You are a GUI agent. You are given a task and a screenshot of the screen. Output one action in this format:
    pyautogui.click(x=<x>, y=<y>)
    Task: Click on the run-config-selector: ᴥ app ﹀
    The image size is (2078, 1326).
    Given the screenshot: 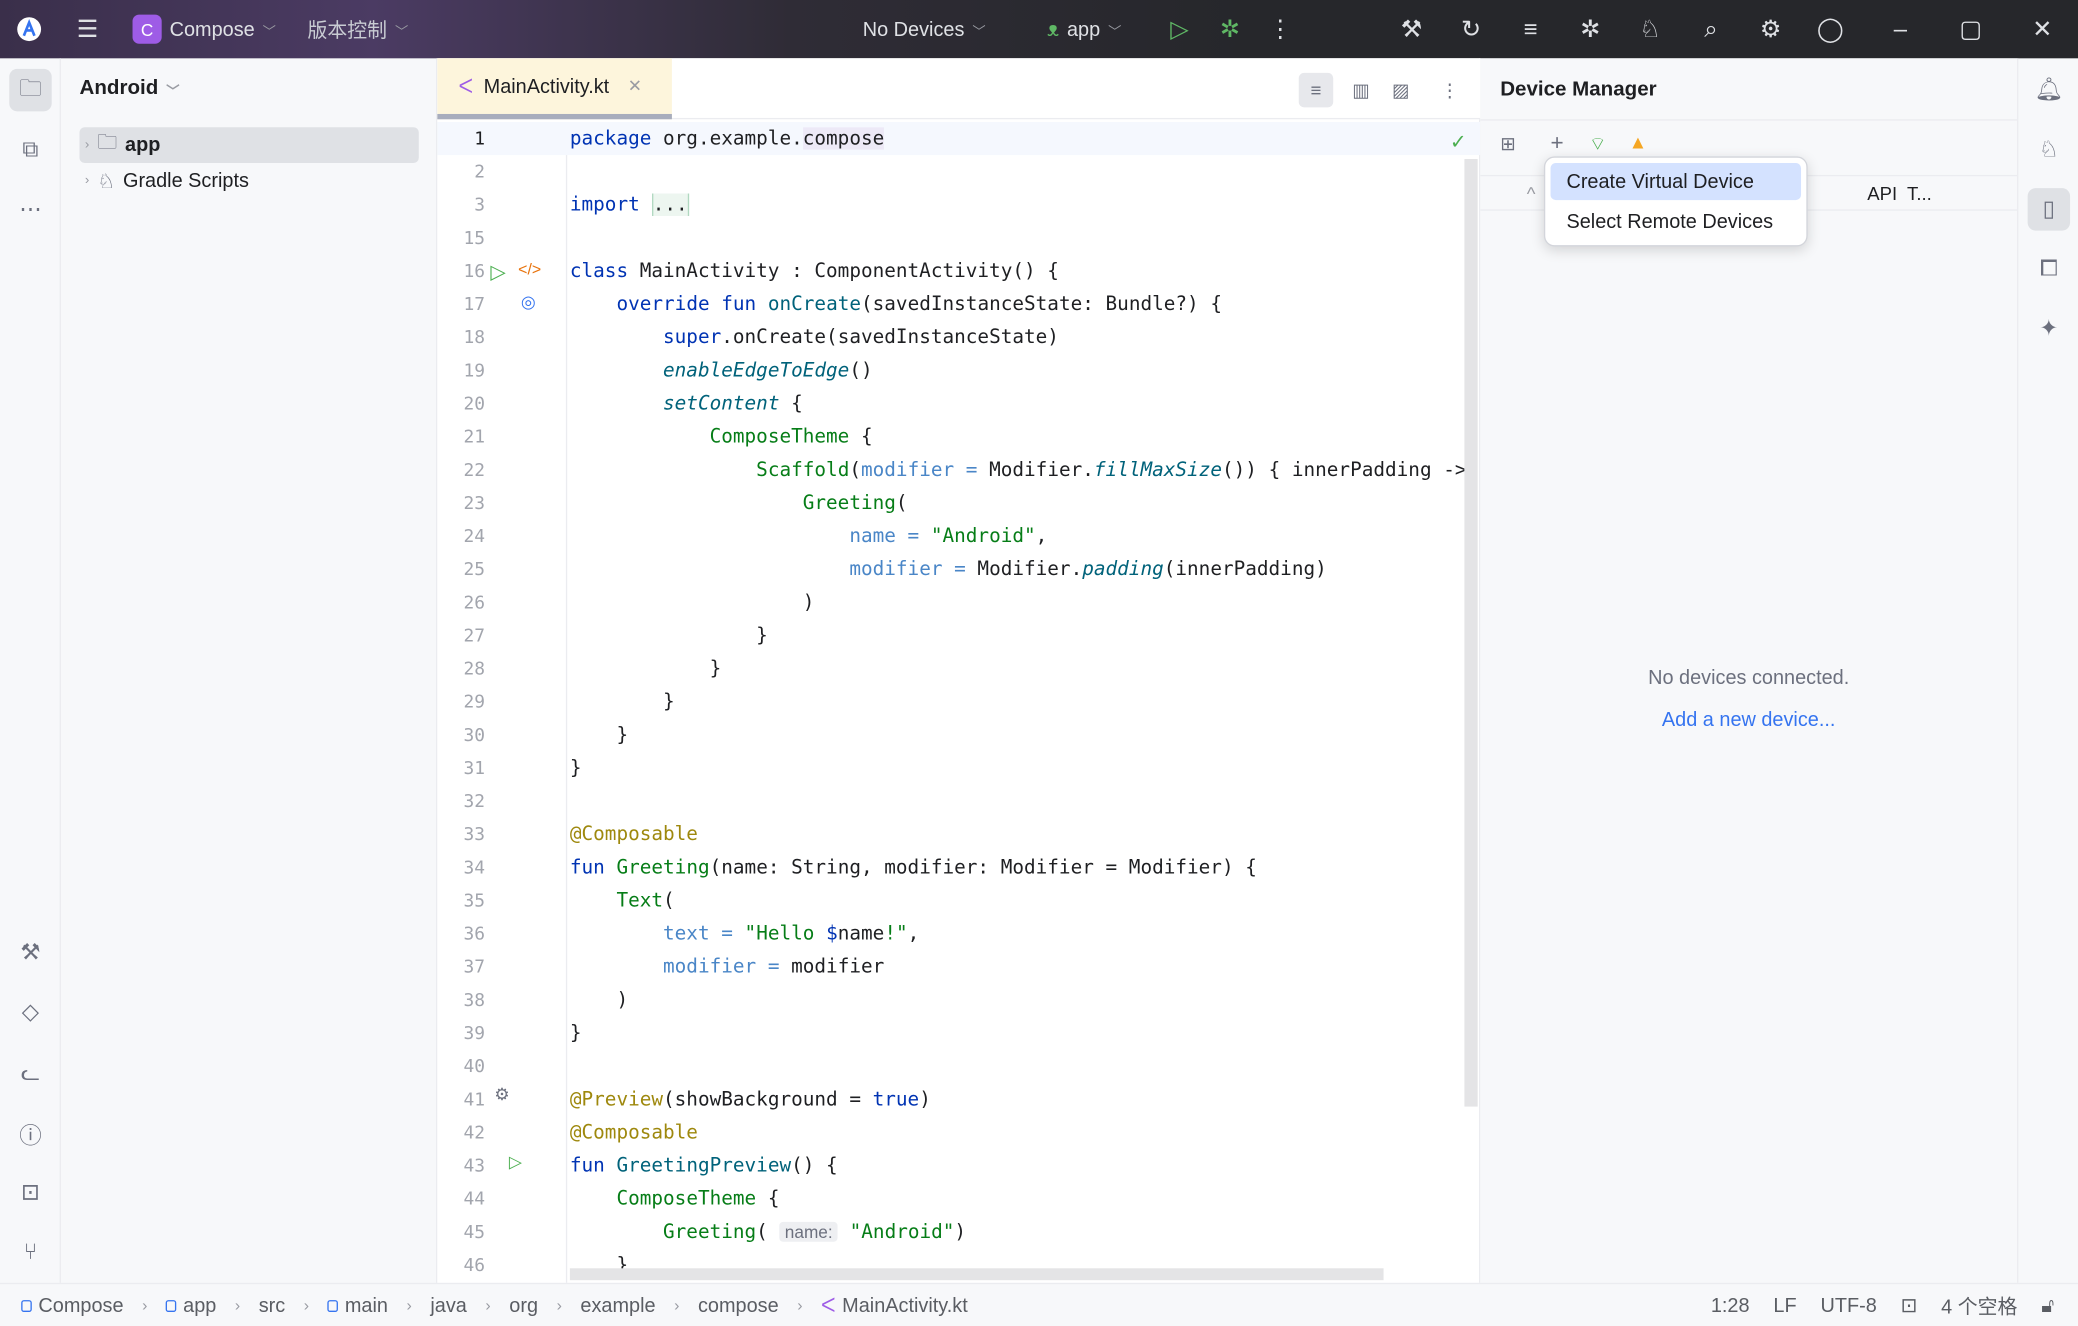 What is the action you would take?
    pyautogui.click(x=1084, y=29)
    